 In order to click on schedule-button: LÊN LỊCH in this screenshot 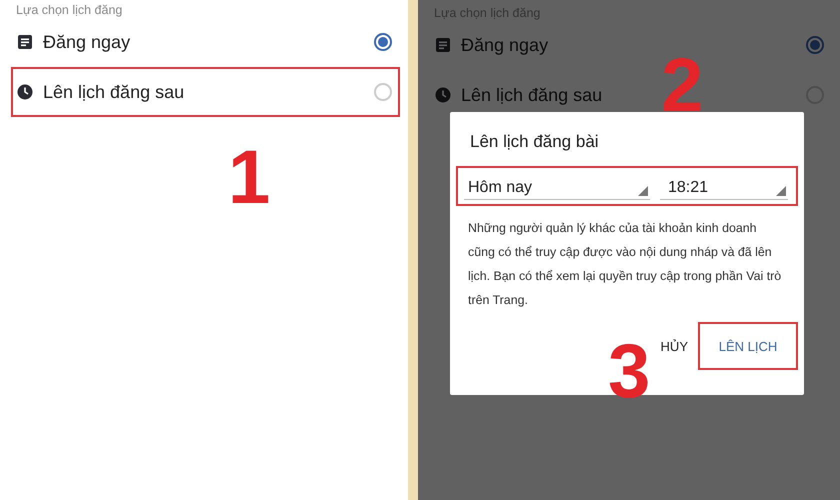, I will do `click(748, 346)`.